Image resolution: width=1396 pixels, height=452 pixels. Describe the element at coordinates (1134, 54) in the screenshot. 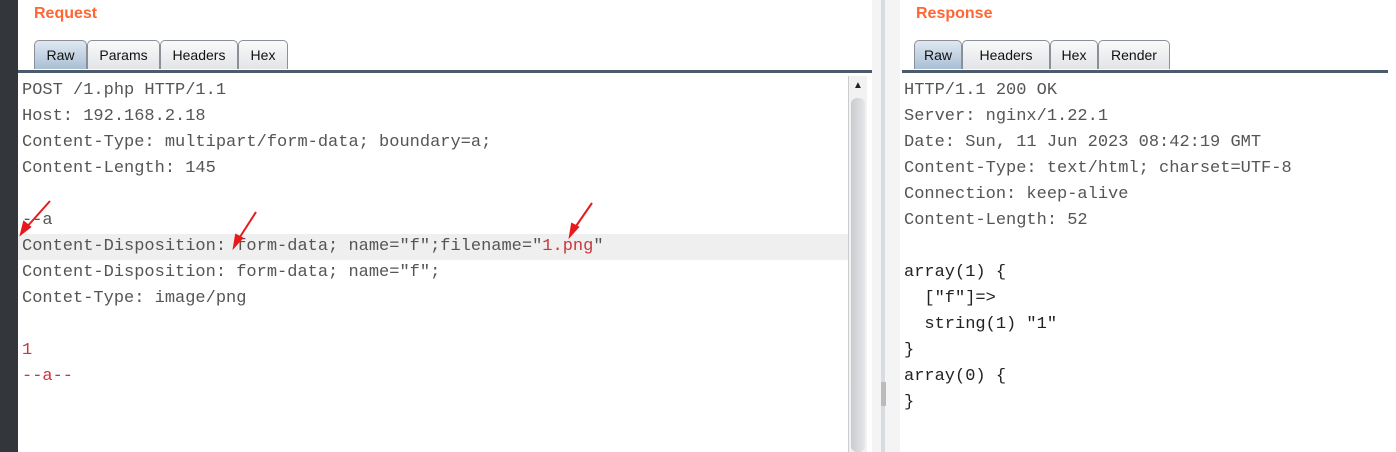

I see `tab-render: Render` at that location.